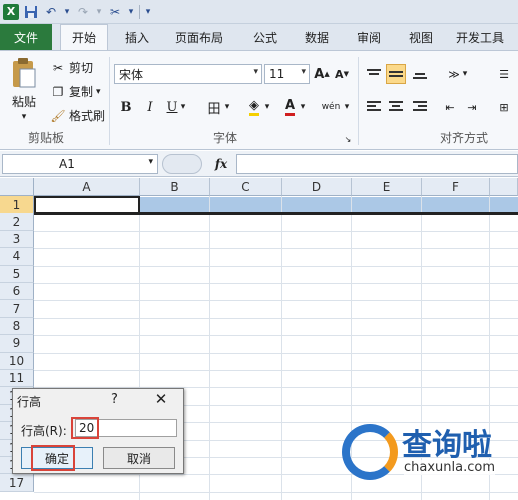 This screenshot has height=500, width=518. What do you see at coordinates (85, 428) in the screenshot?
I see `input-highlight-box` at bounding box center [85, 428].